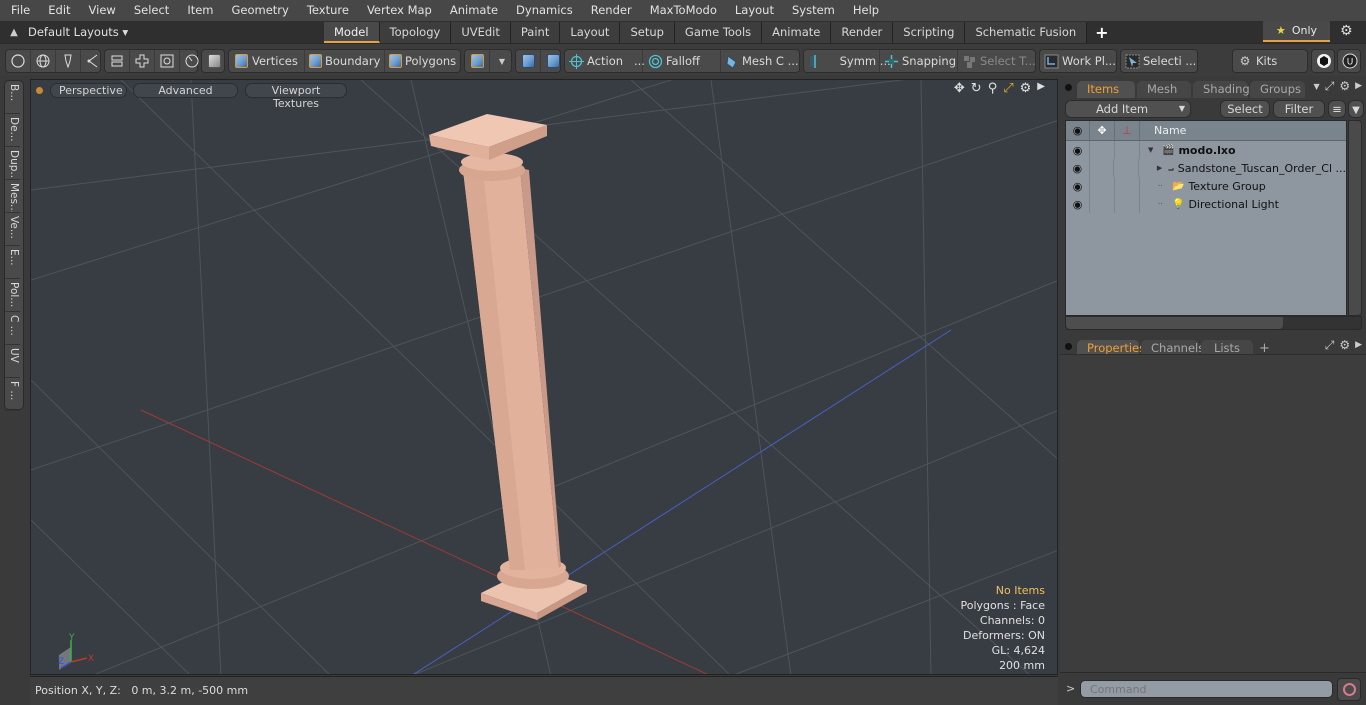 The width and height of the screenshot is (1366, 705). What do you see at coordinates (553, 61) in the screenshot?
I see `pivot-transform-button` at bounding box center [553, 61].